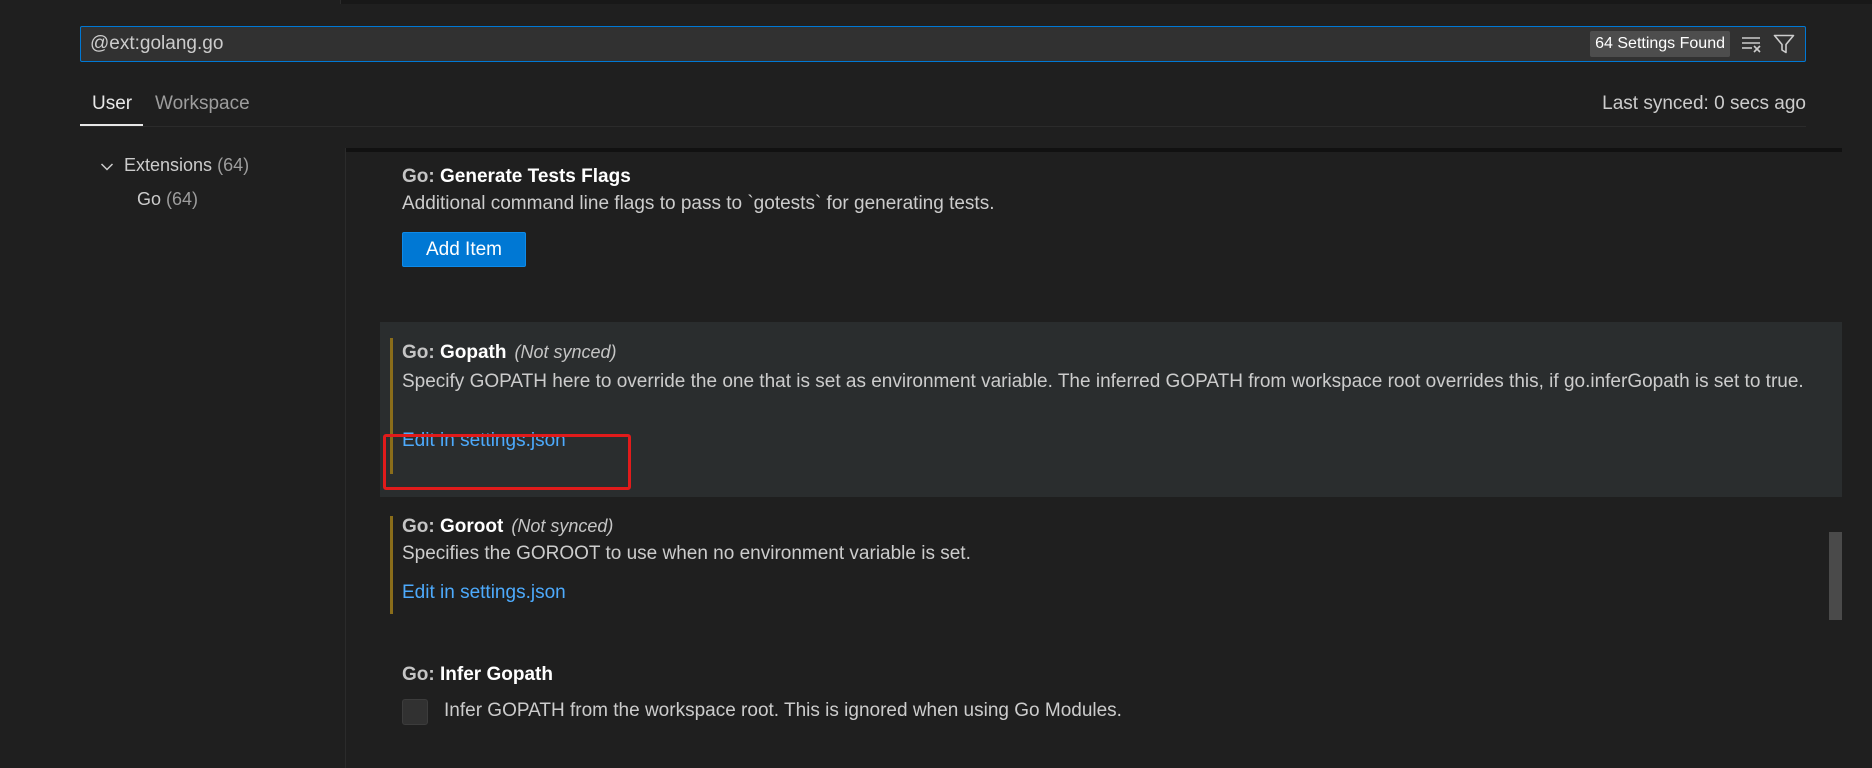  Describe the element at coordinates (473, 352) in the screenshot. I see `setting-name: Gopath` at that location.